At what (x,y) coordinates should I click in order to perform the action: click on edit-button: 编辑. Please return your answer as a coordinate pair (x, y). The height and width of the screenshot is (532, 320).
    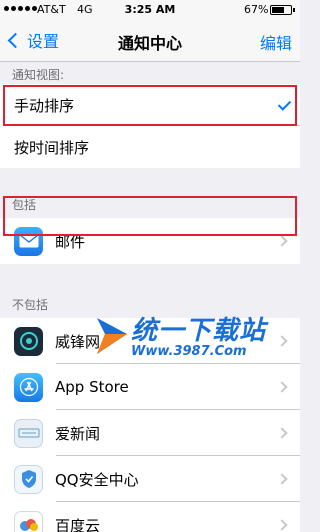
    Looking at the image, I should click on (276, 42).